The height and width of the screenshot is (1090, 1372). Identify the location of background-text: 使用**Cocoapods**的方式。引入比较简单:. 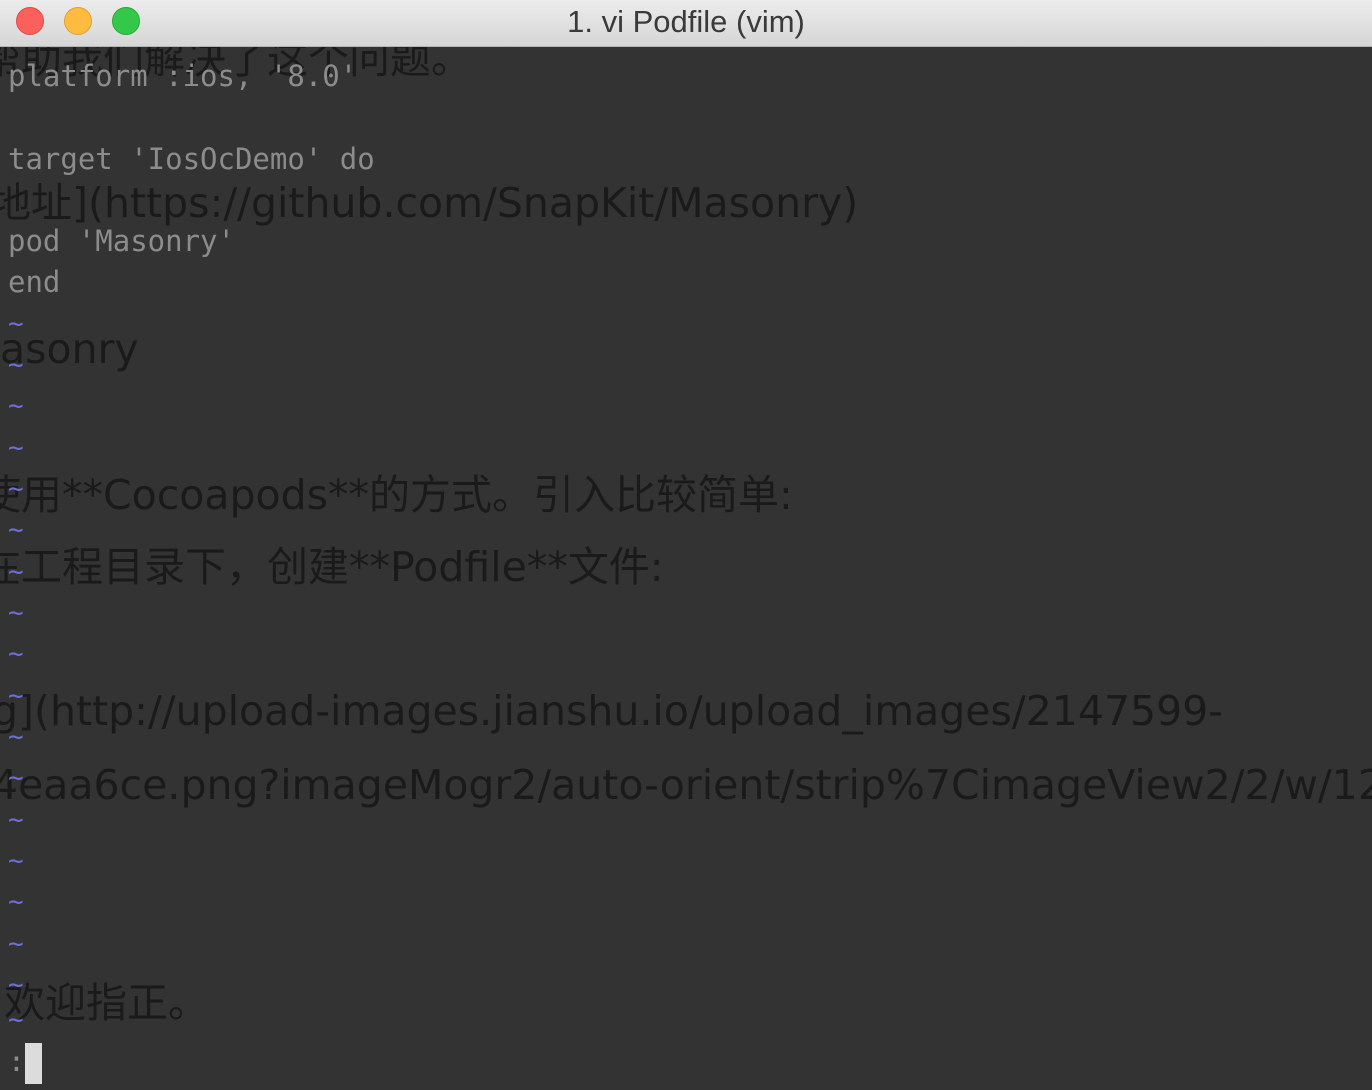
(396, 495).